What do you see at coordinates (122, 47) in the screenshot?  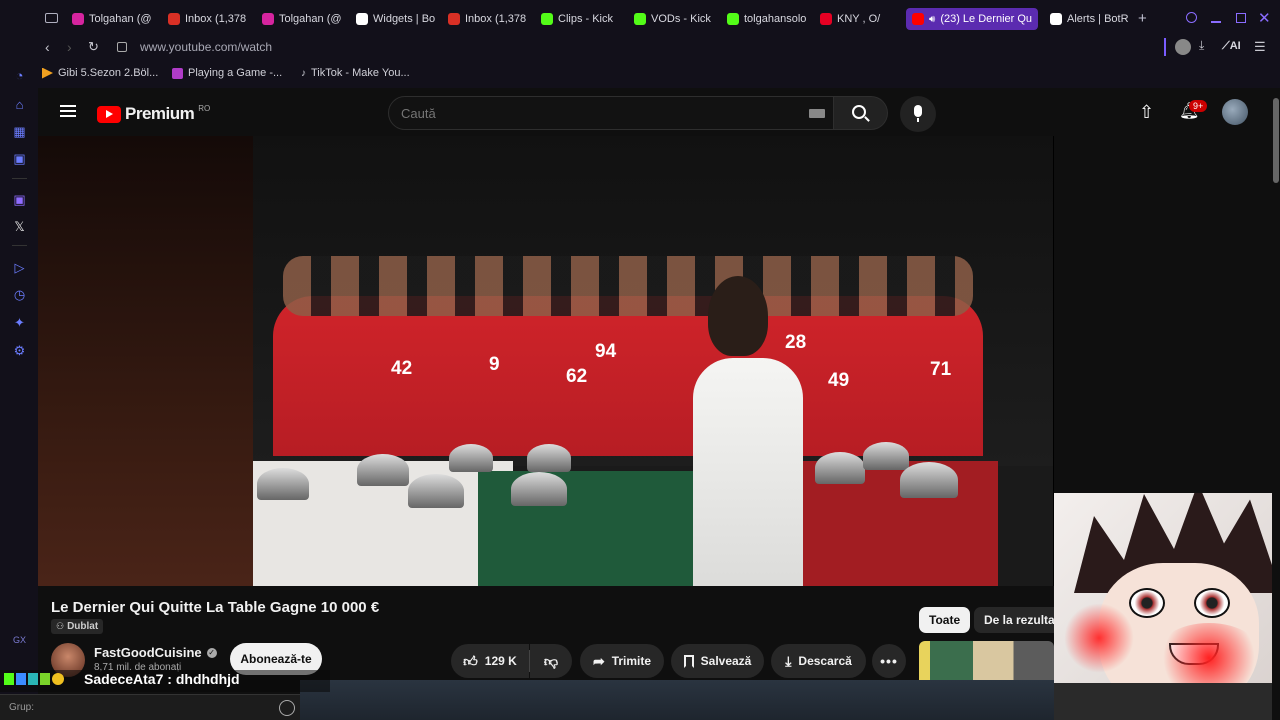 I see `lock-icon` at bounding box center [122, 47].